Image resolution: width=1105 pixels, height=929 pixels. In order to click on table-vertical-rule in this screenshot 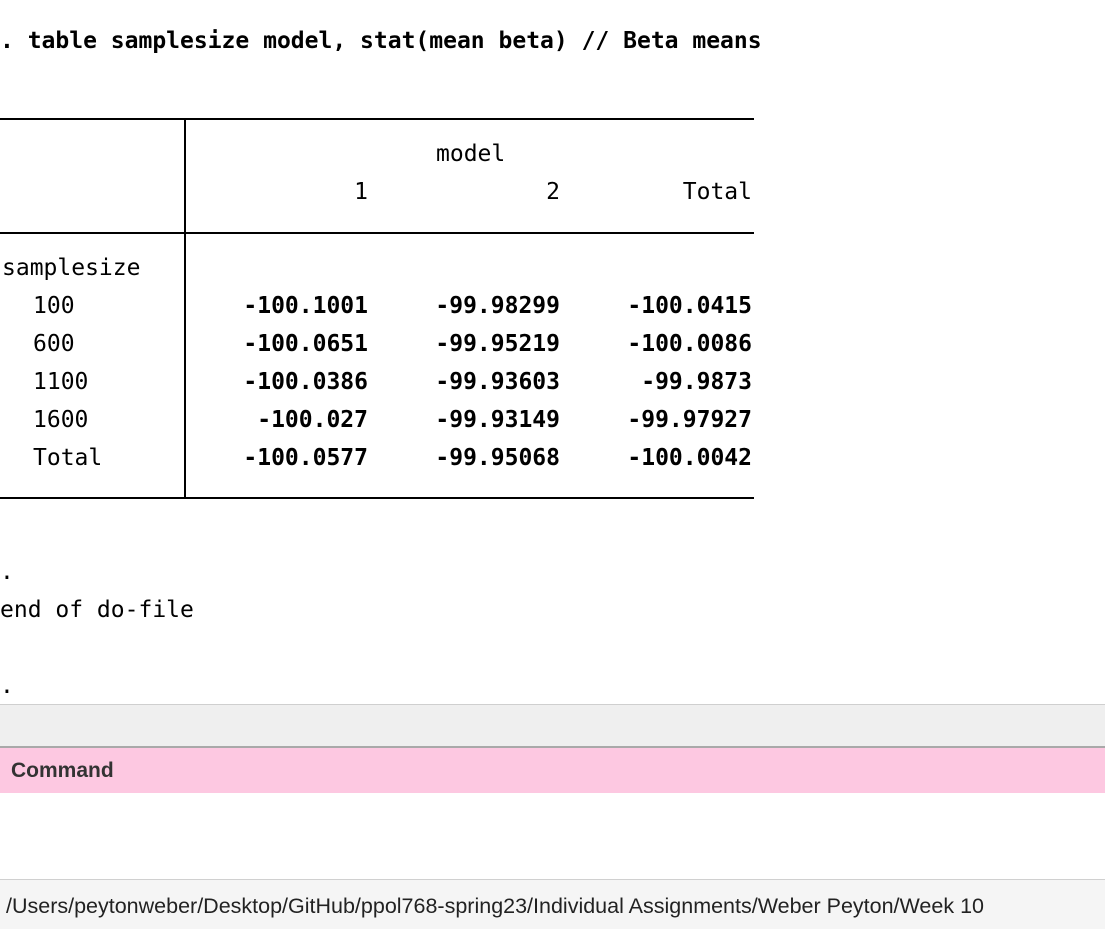, I will do `click(185, 308)`.